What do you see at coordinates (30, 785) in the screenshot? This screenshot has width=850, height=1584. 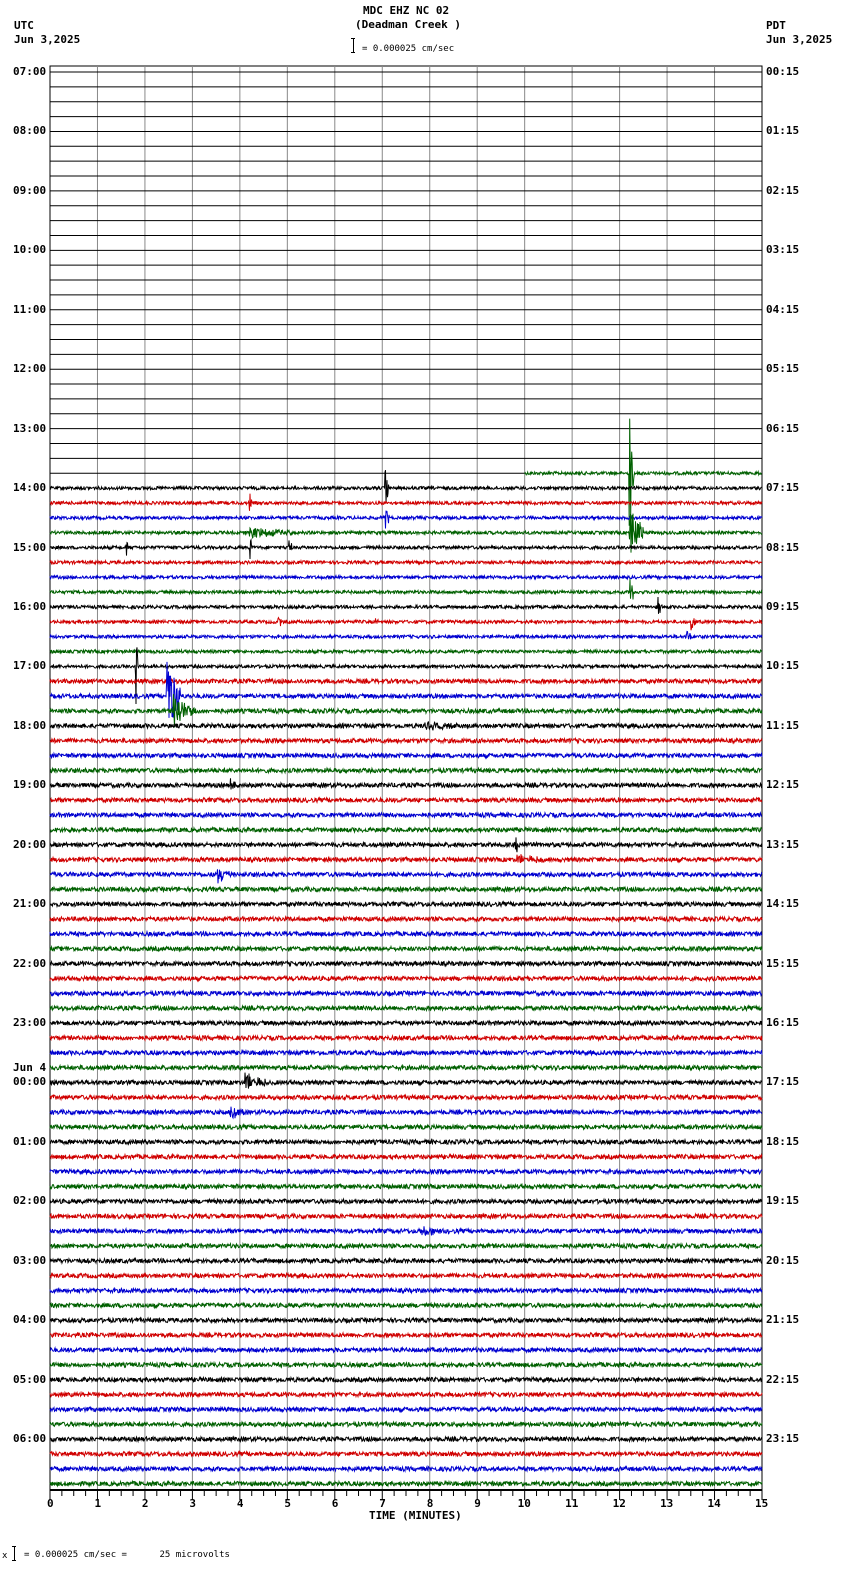 I see `utc-hour-label: 19:00` at bounding box center [30, 785].